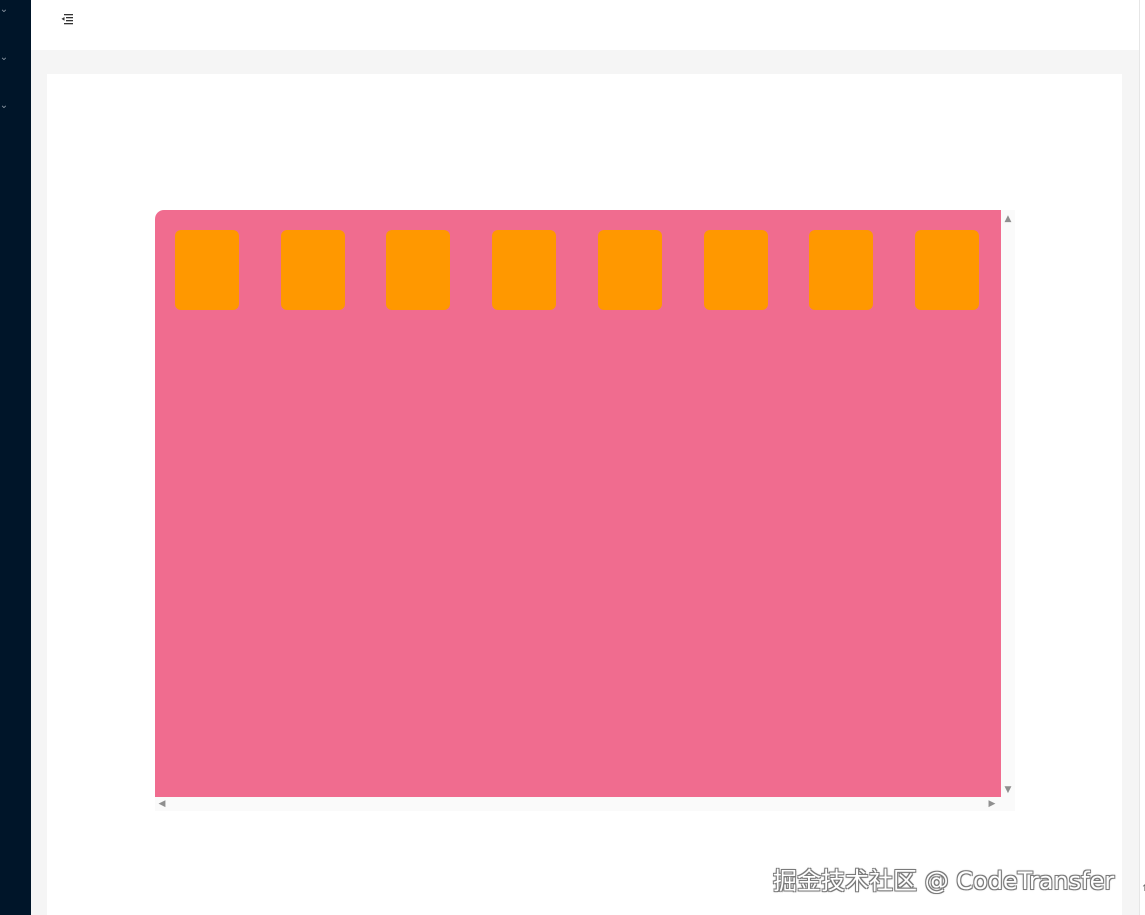 This screenshot has width=1145, height=915. I want to click on top-header, so click(585, 25).